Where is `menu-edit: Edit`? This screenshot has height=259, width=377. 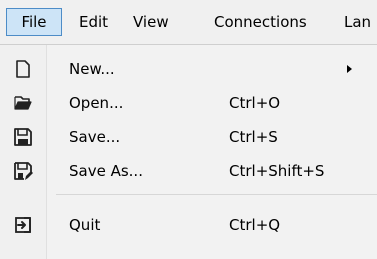 menu-edit: Edit is located at coordinates (93, 22).